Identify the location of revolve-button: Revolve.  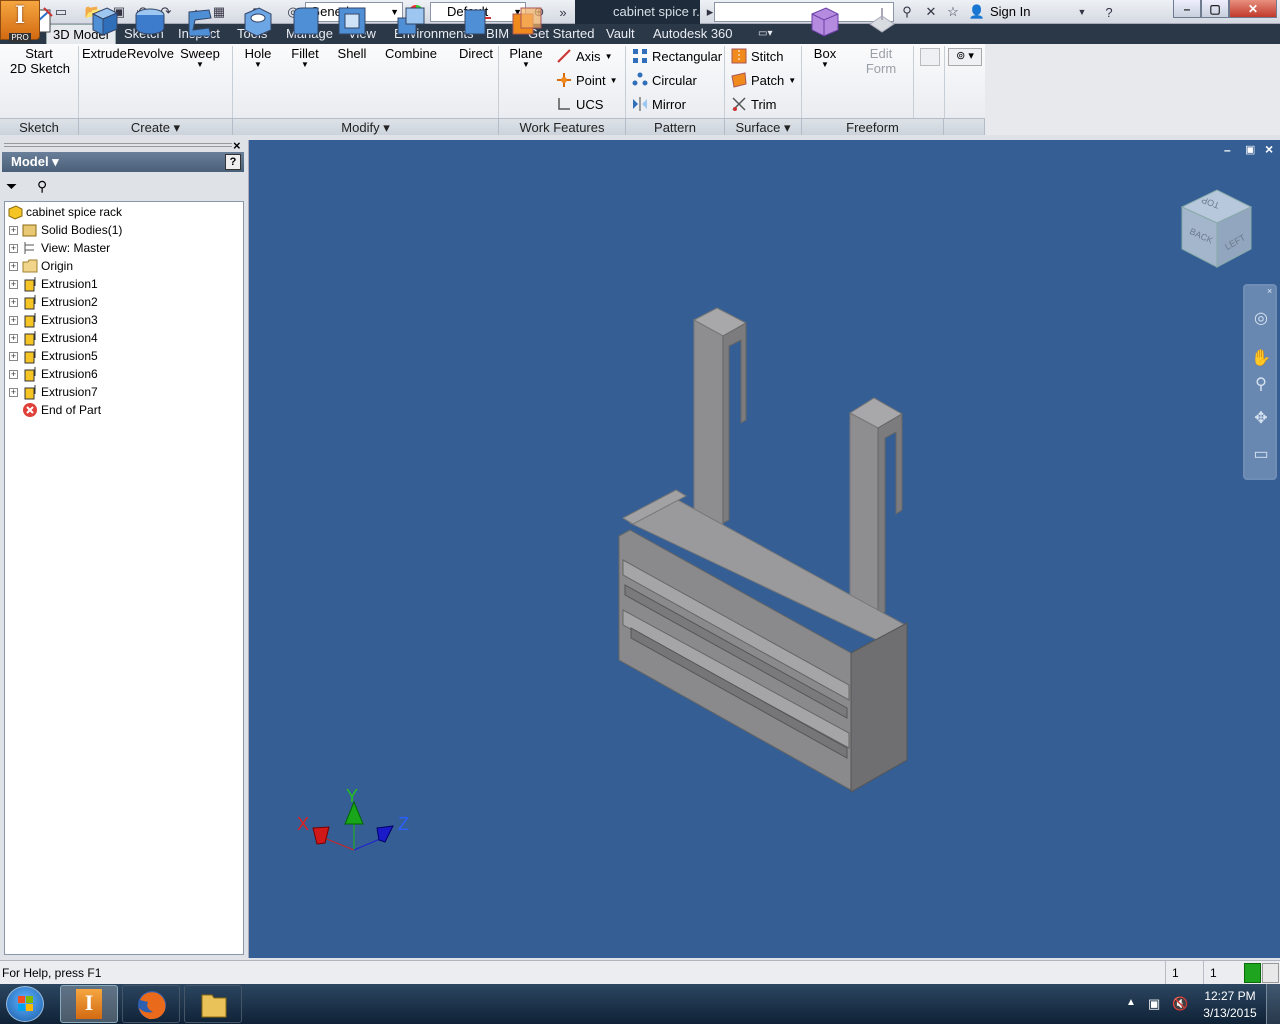
(150, 32).